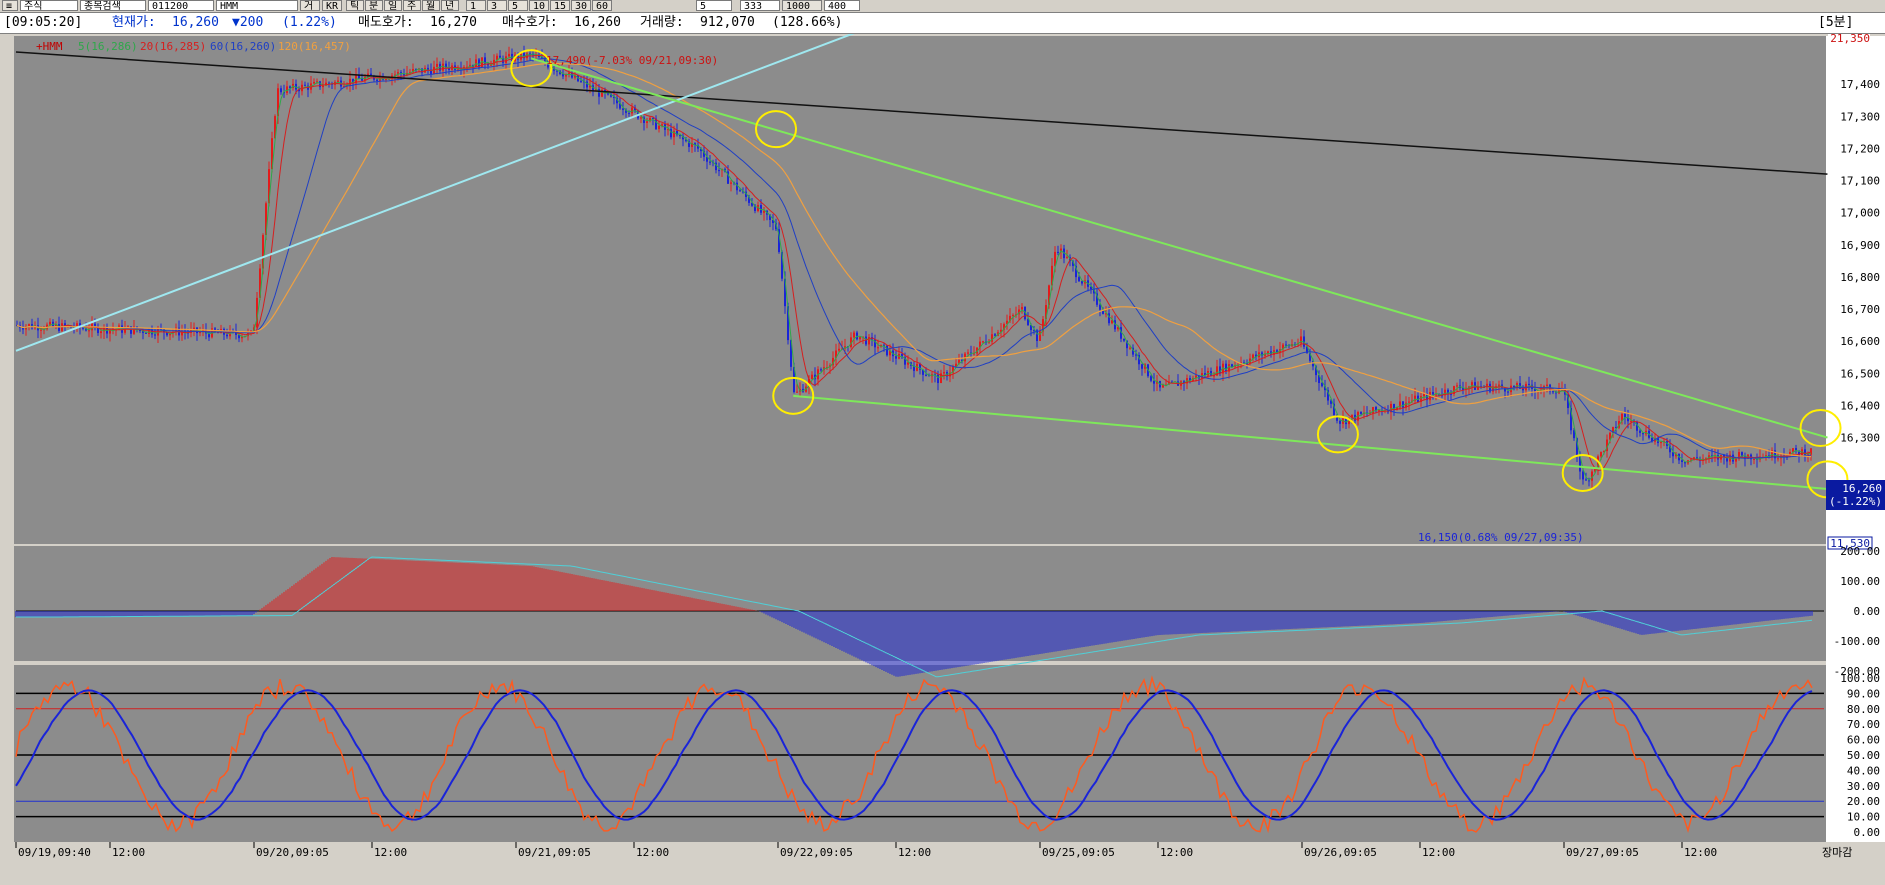  I want to click on stoch-tick-label: 90.00, so click(1863, 693).